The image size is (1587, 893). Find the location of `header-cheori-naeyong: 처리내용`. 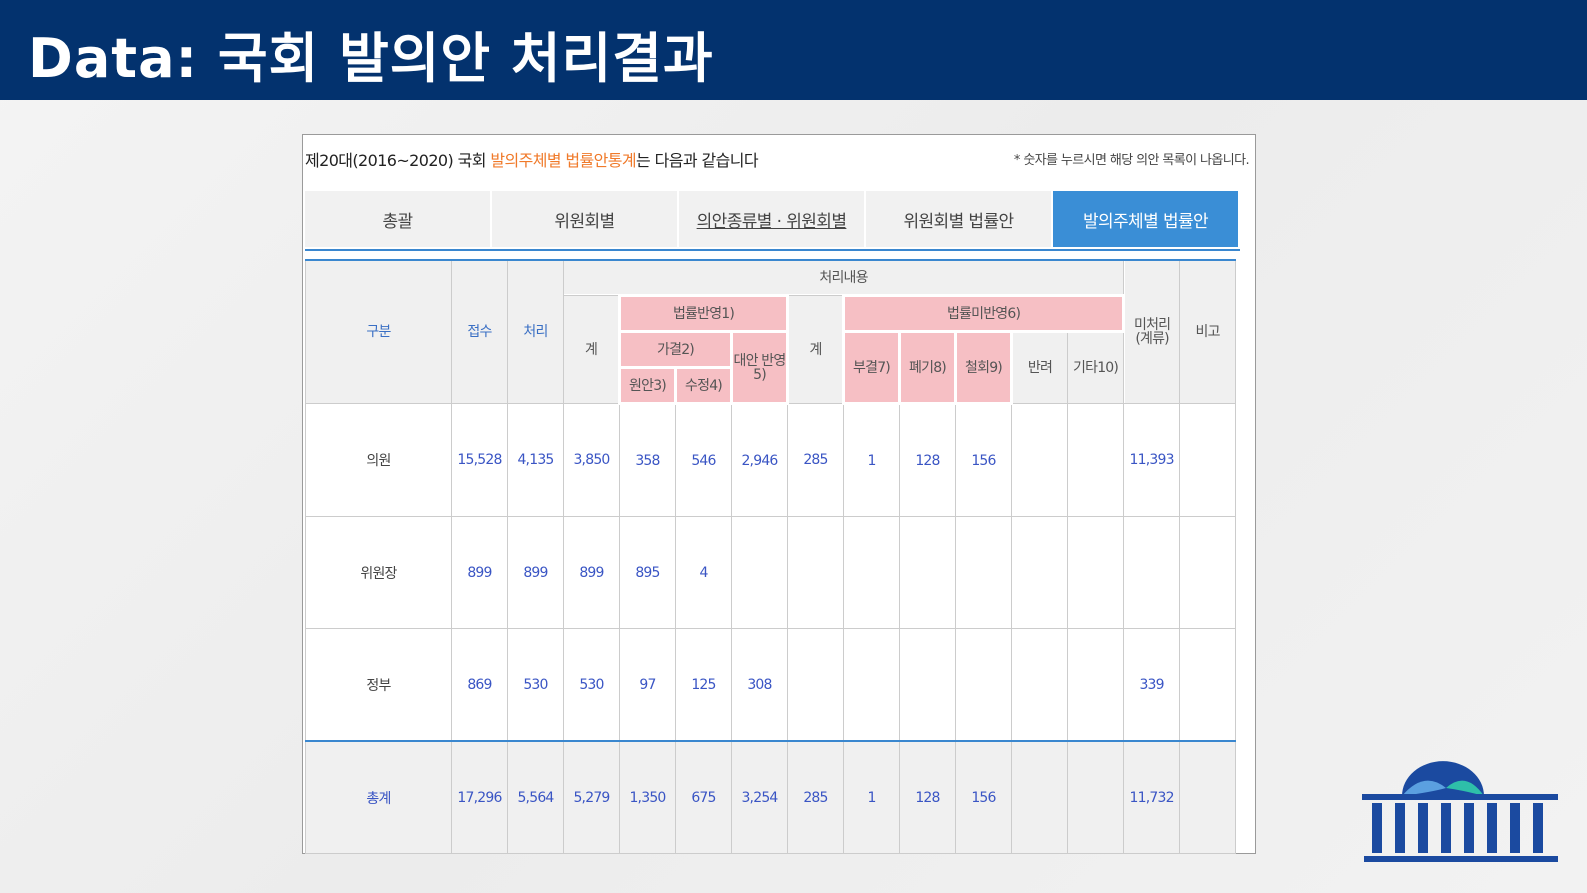

header-cheori-naeyong: 처리내용 is located at coordinates (843, 277).